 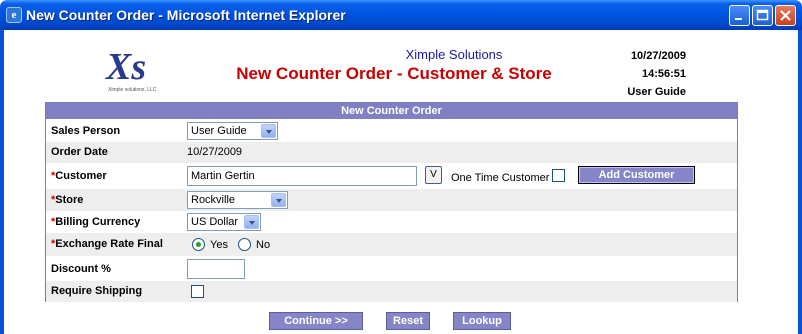 What do you see at coordinates (394, 73) in the screenshot?
I see `page-title: New Counter Order - Customer & Store` at bounding box center [394, 73].